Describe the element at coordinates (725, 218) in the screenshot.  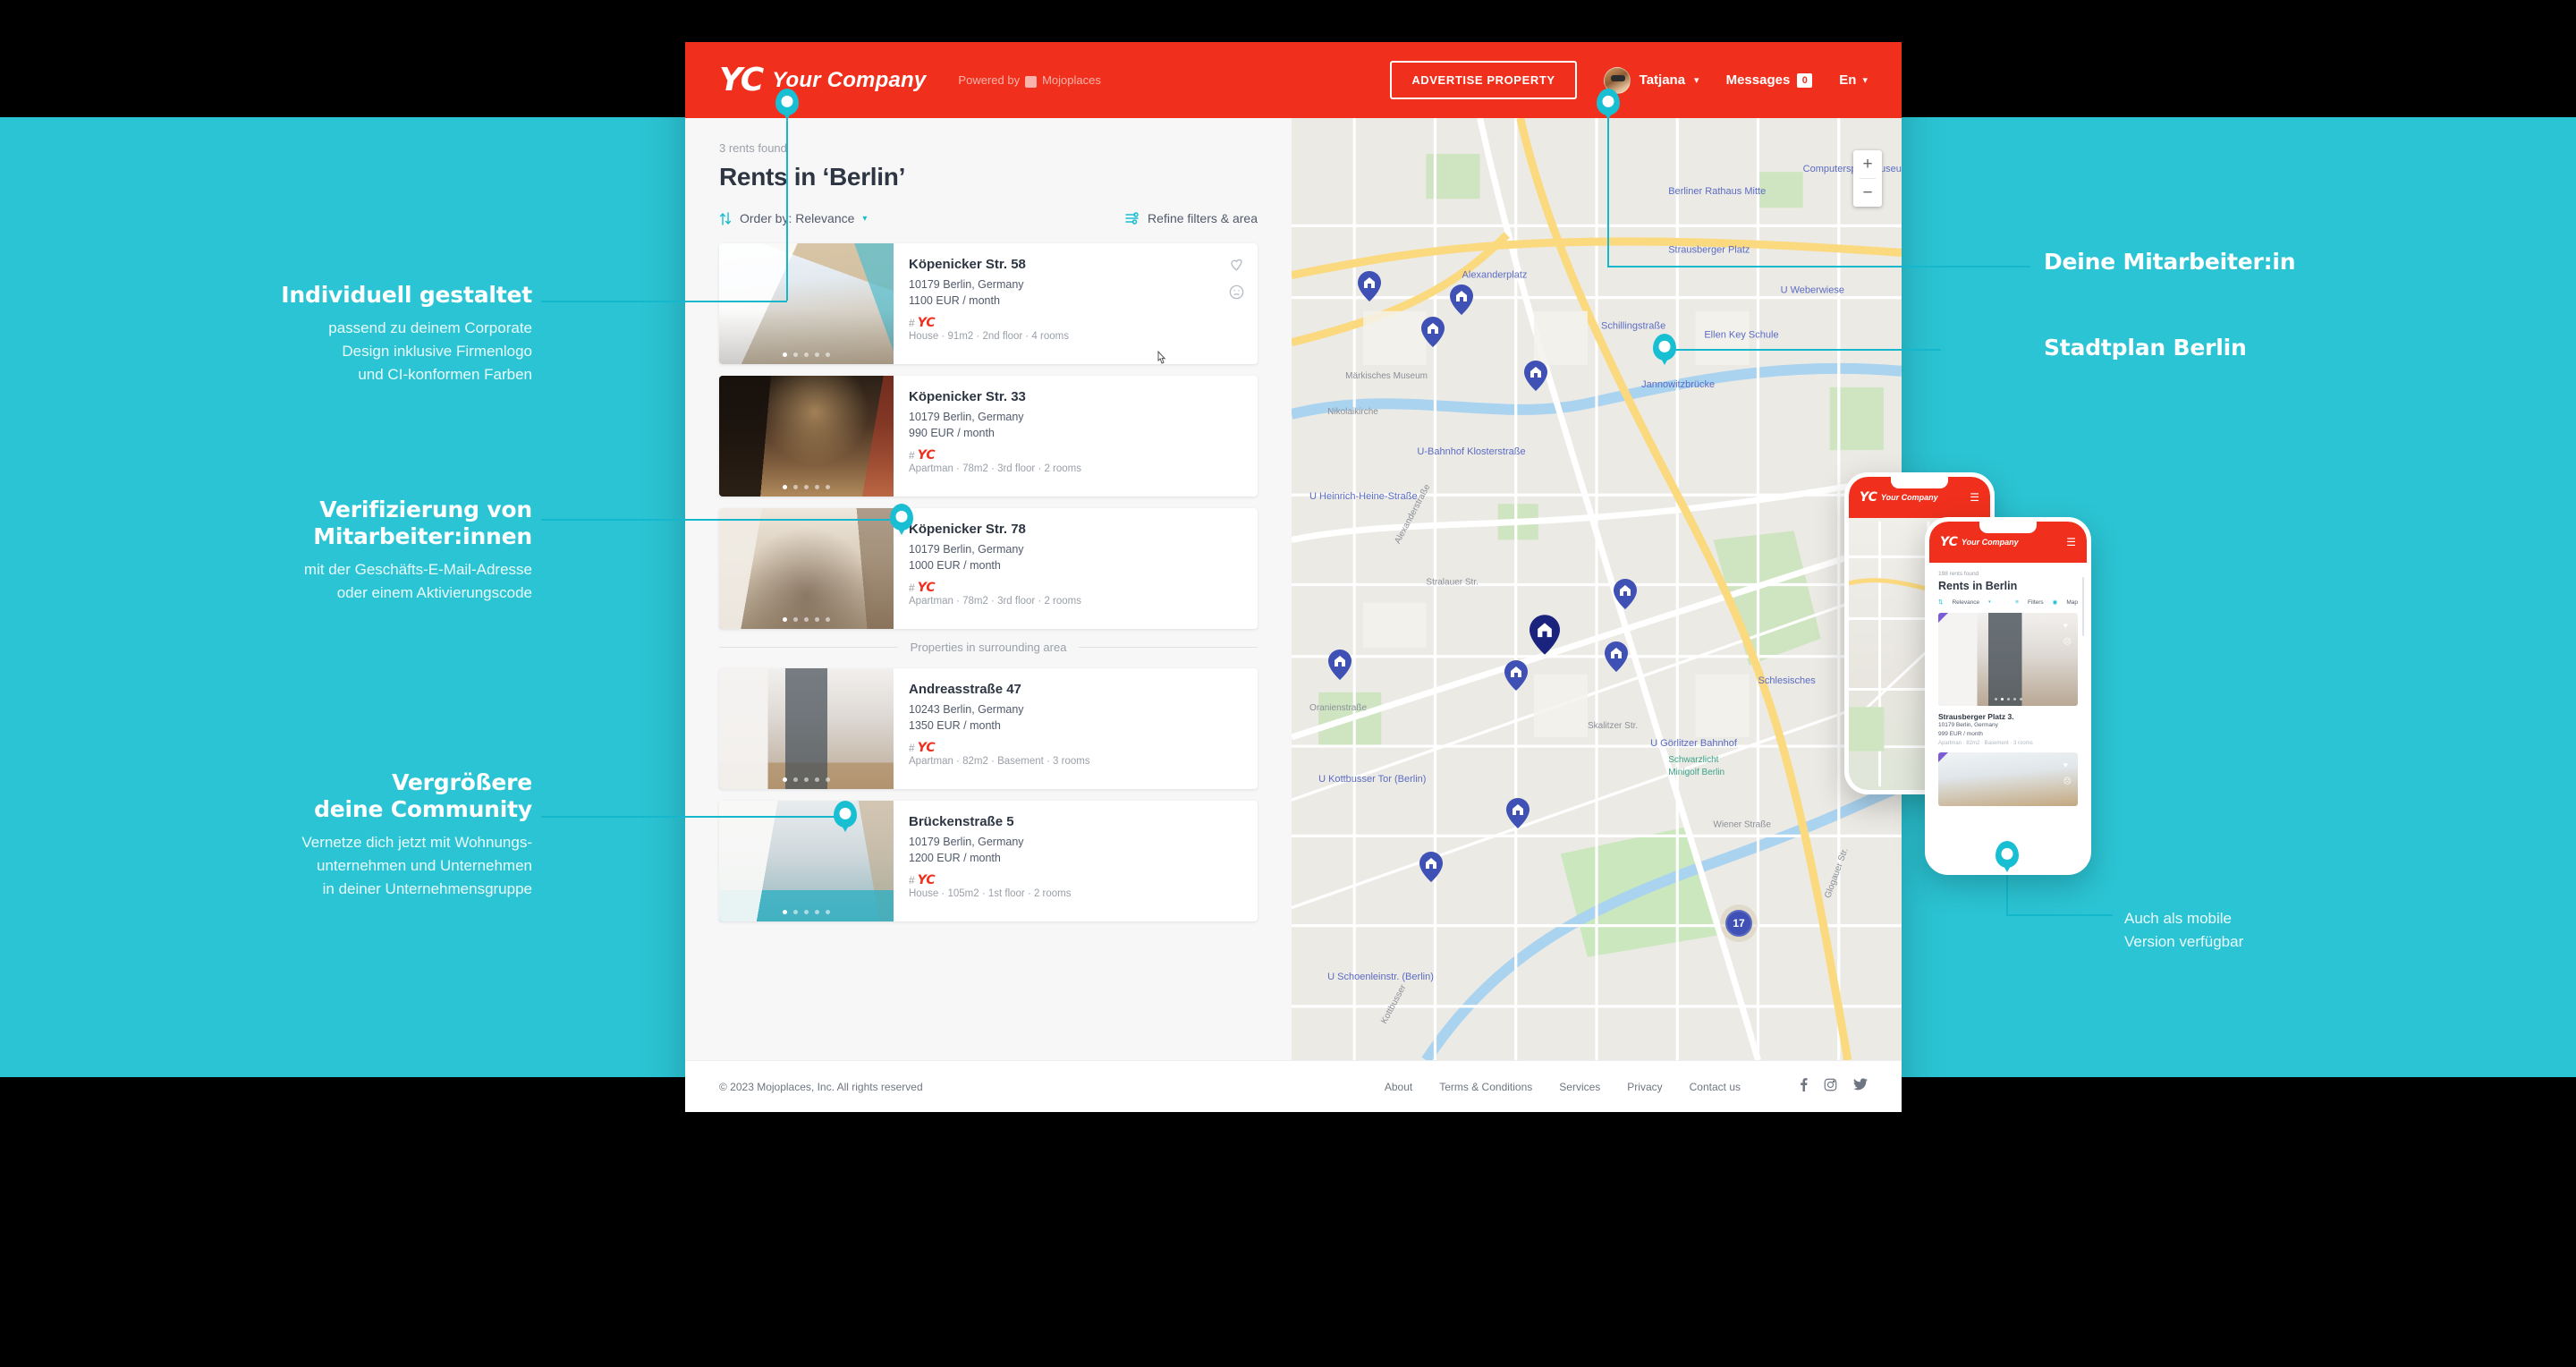
I see `sort-icon` at that location.